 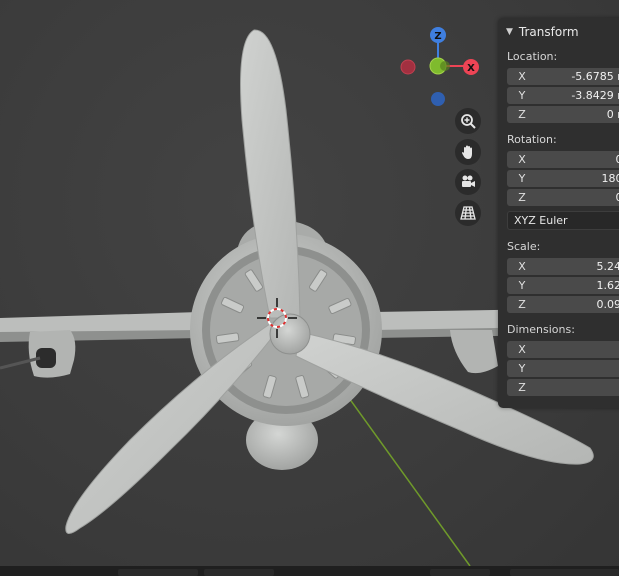 What do you see at coordinates (563, 76) in the screenshot?
I see `location-x-field: X -5.6785 m` at bounding box center [563, 76].